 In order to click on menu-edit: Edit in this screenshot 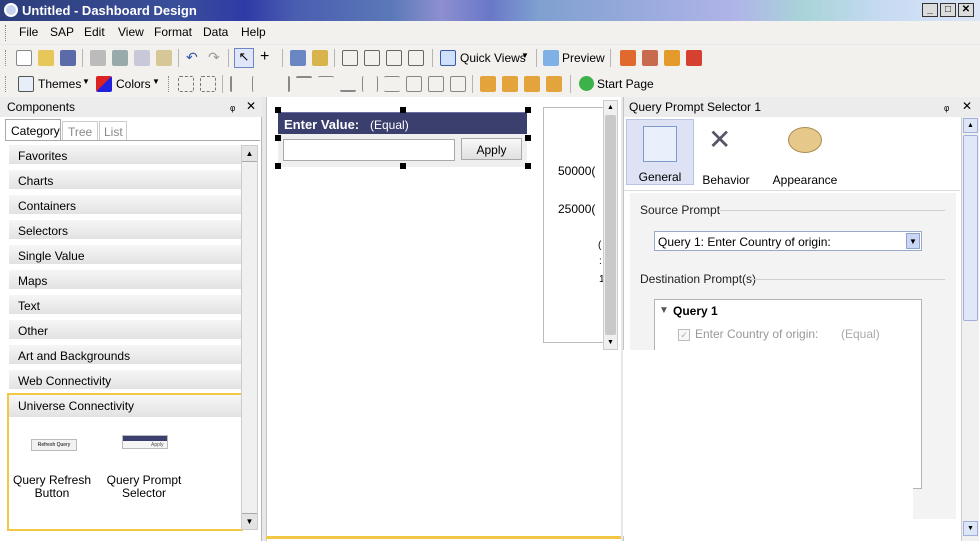, I will do `click(94, 32)`.